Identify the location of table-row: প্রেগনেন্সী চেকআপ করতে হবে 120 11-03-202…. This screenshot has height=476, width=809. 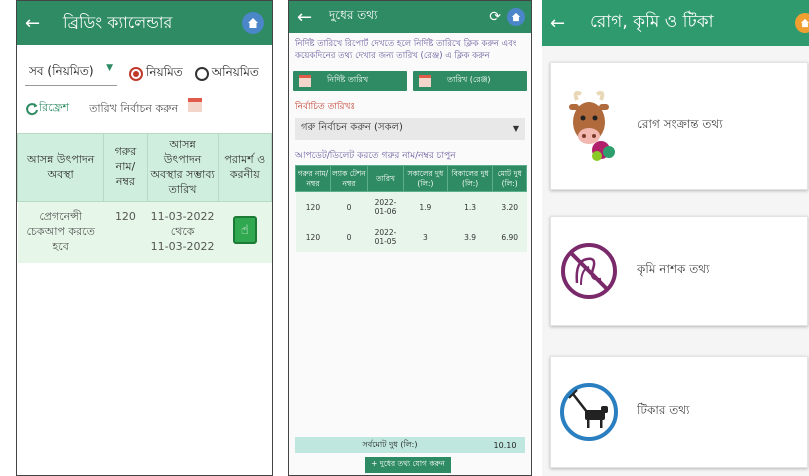
(144, 232).